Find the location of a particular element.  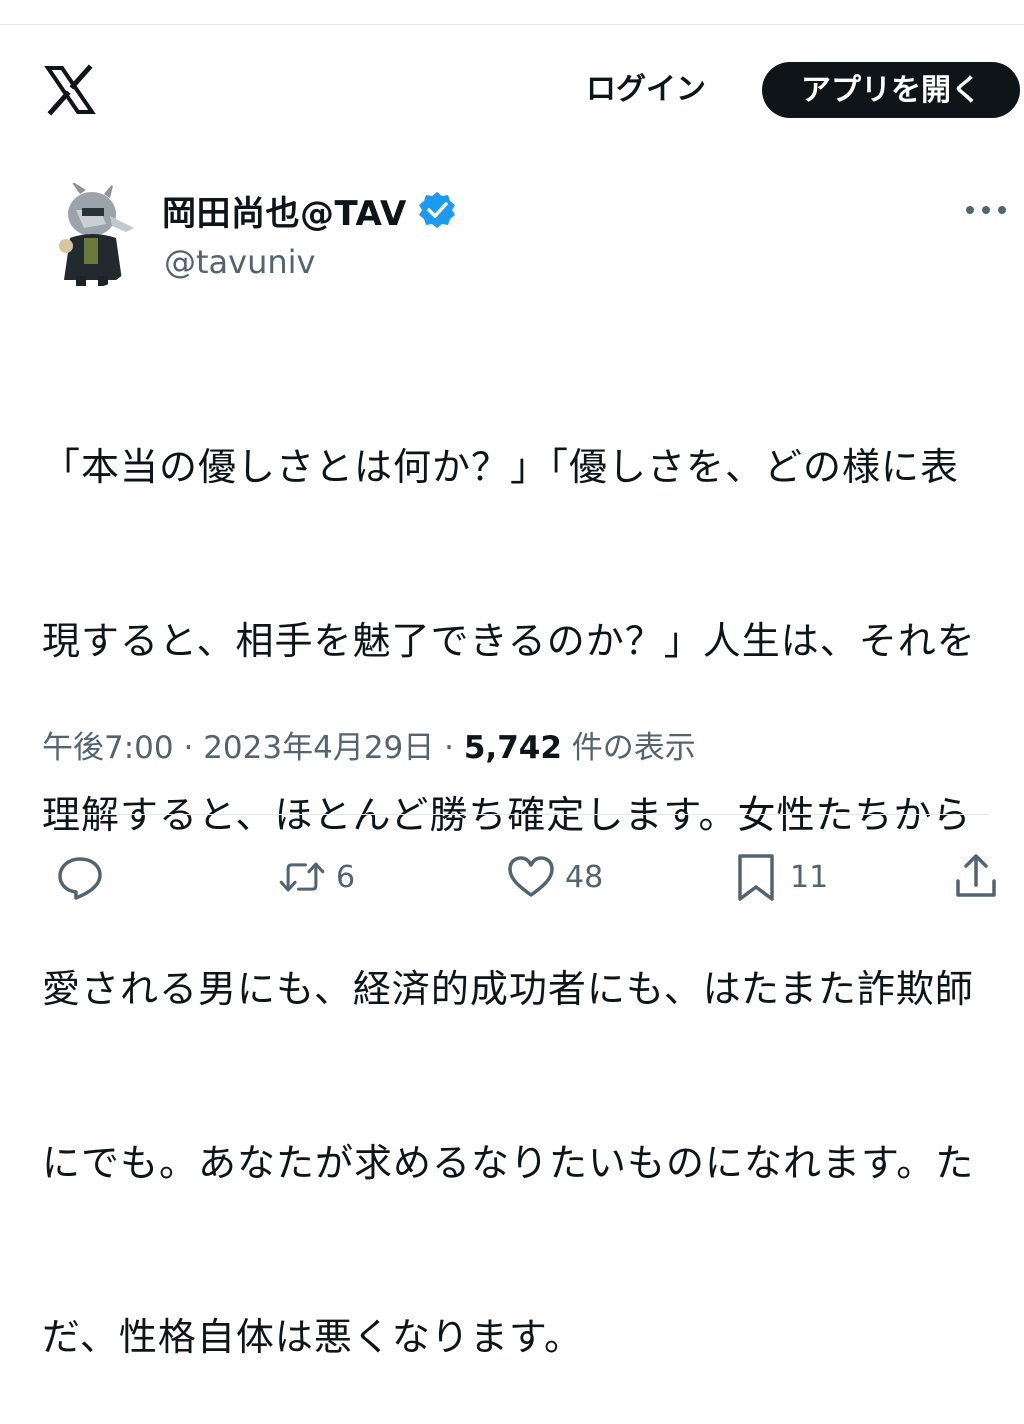

x-logo-icon is located at coordinates (70, 90).